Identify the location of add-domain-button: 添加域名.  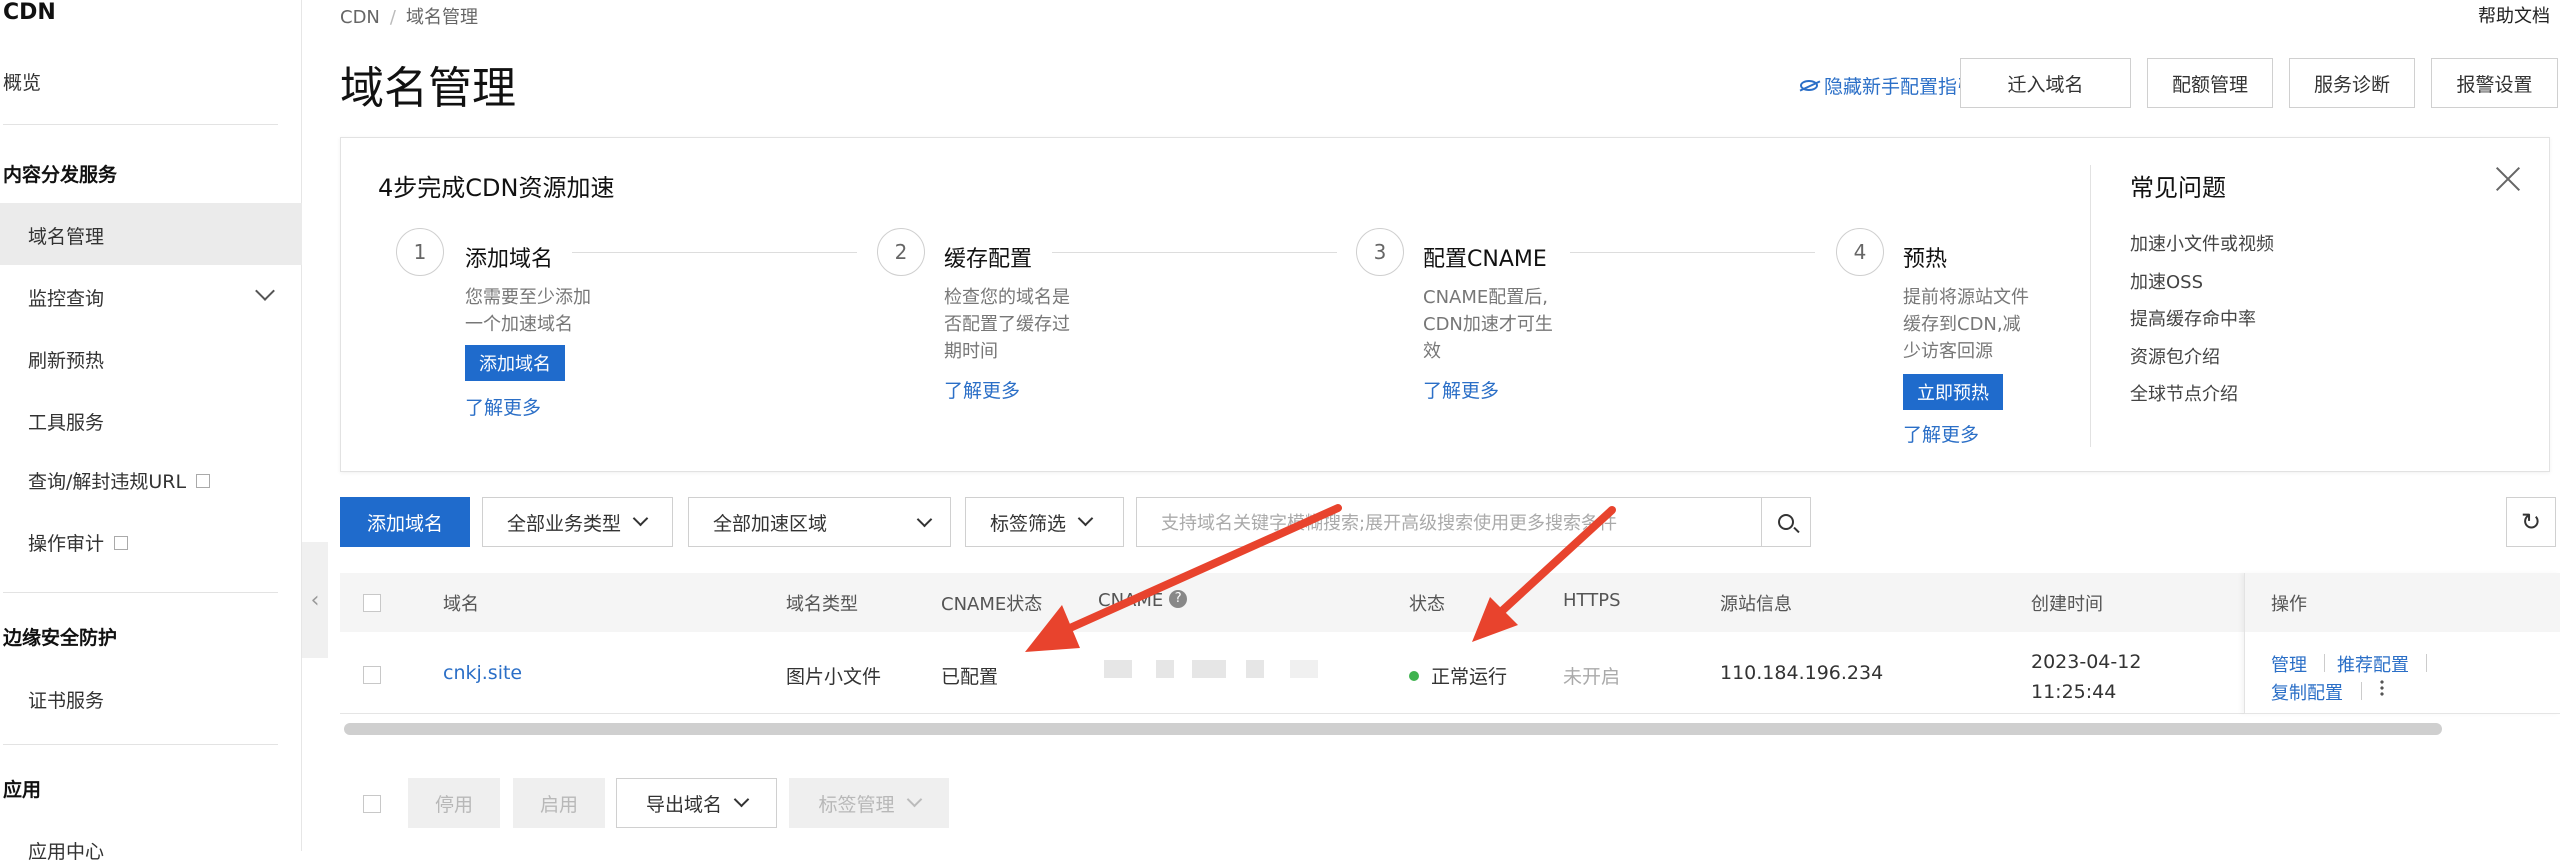
(405, 522).